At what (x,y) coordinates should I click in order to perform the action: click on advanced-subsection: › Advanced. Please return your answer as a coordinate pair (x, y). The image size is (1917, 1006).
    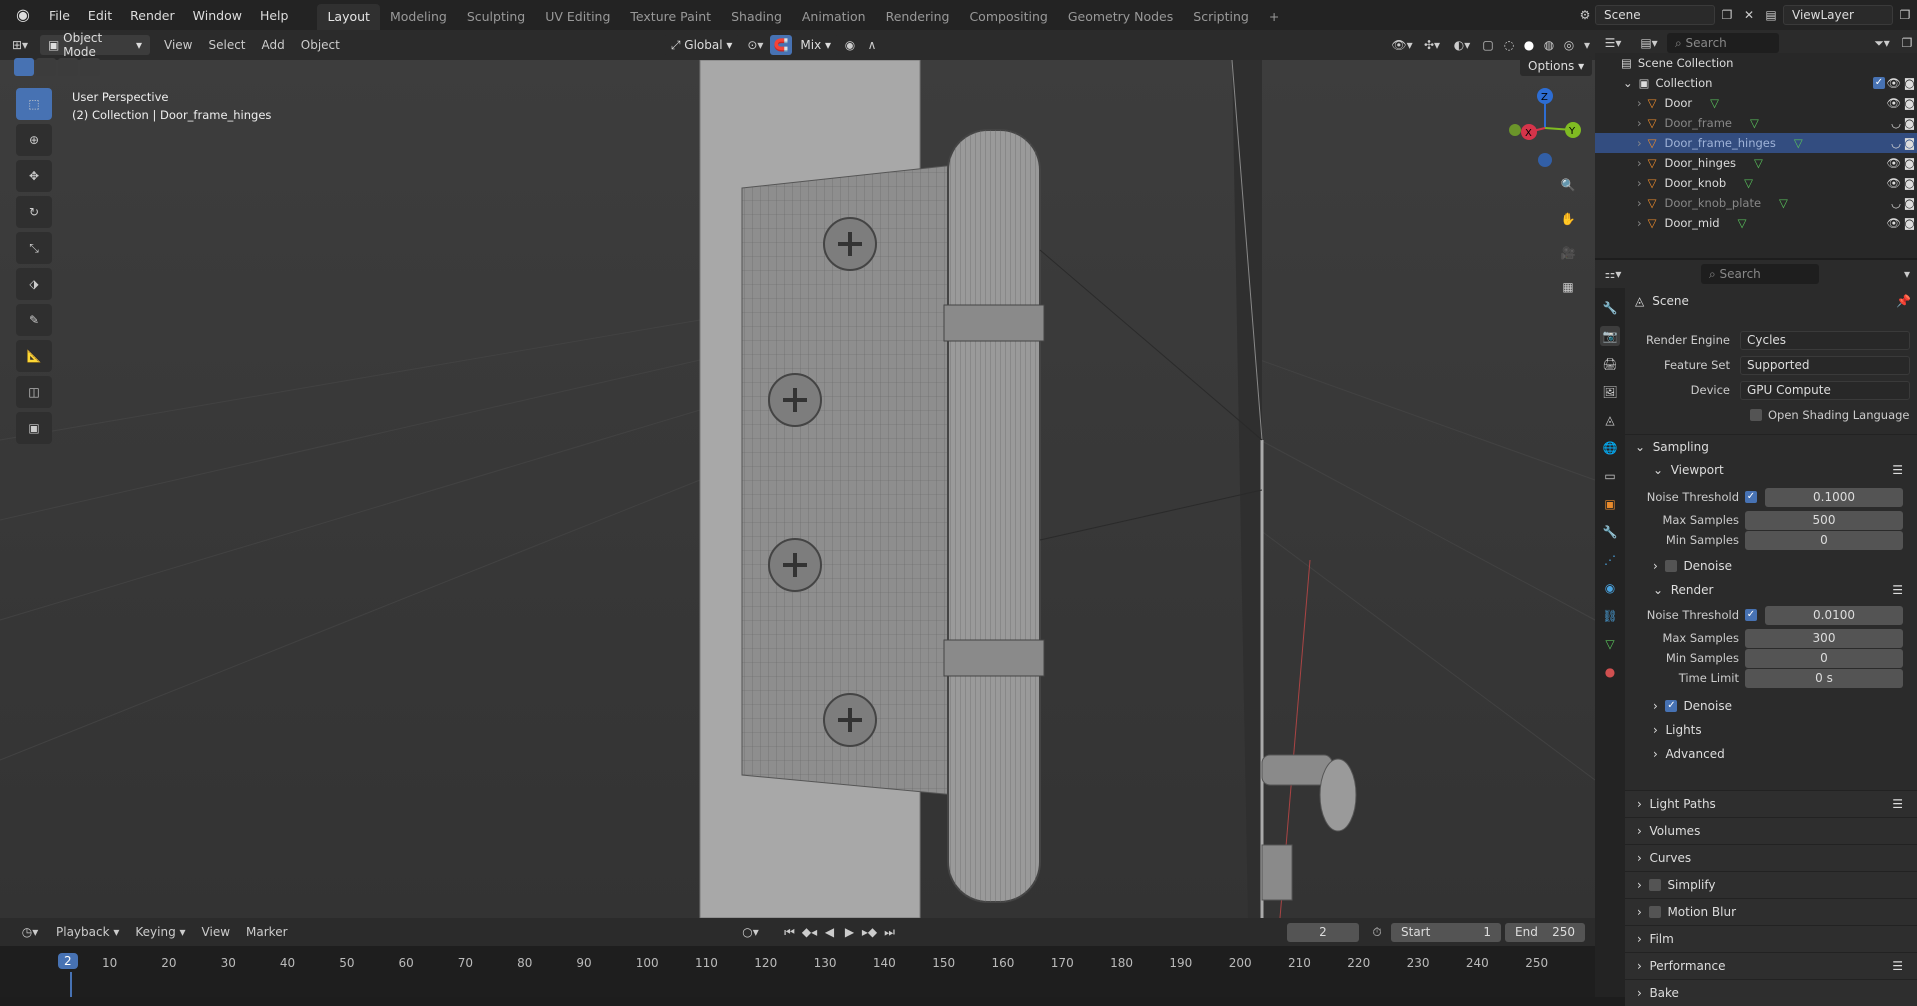
    Looking at the image, I should click on (1771, 754).